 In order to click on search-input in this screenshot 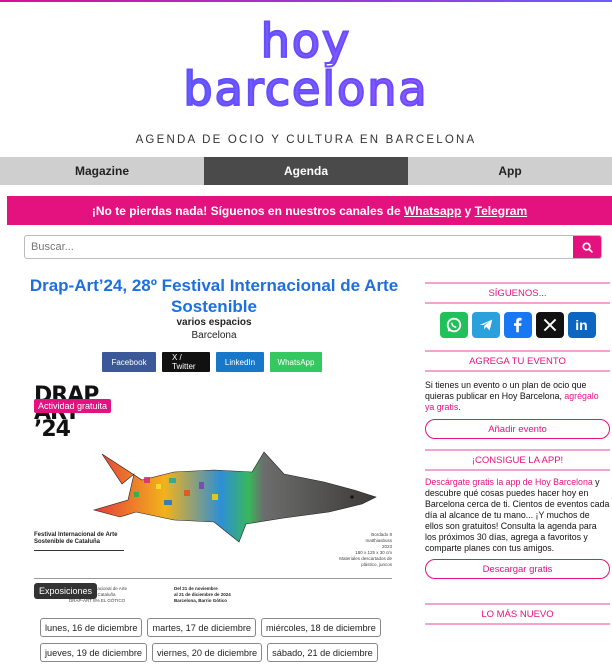, I will do `click(299, 247)`.